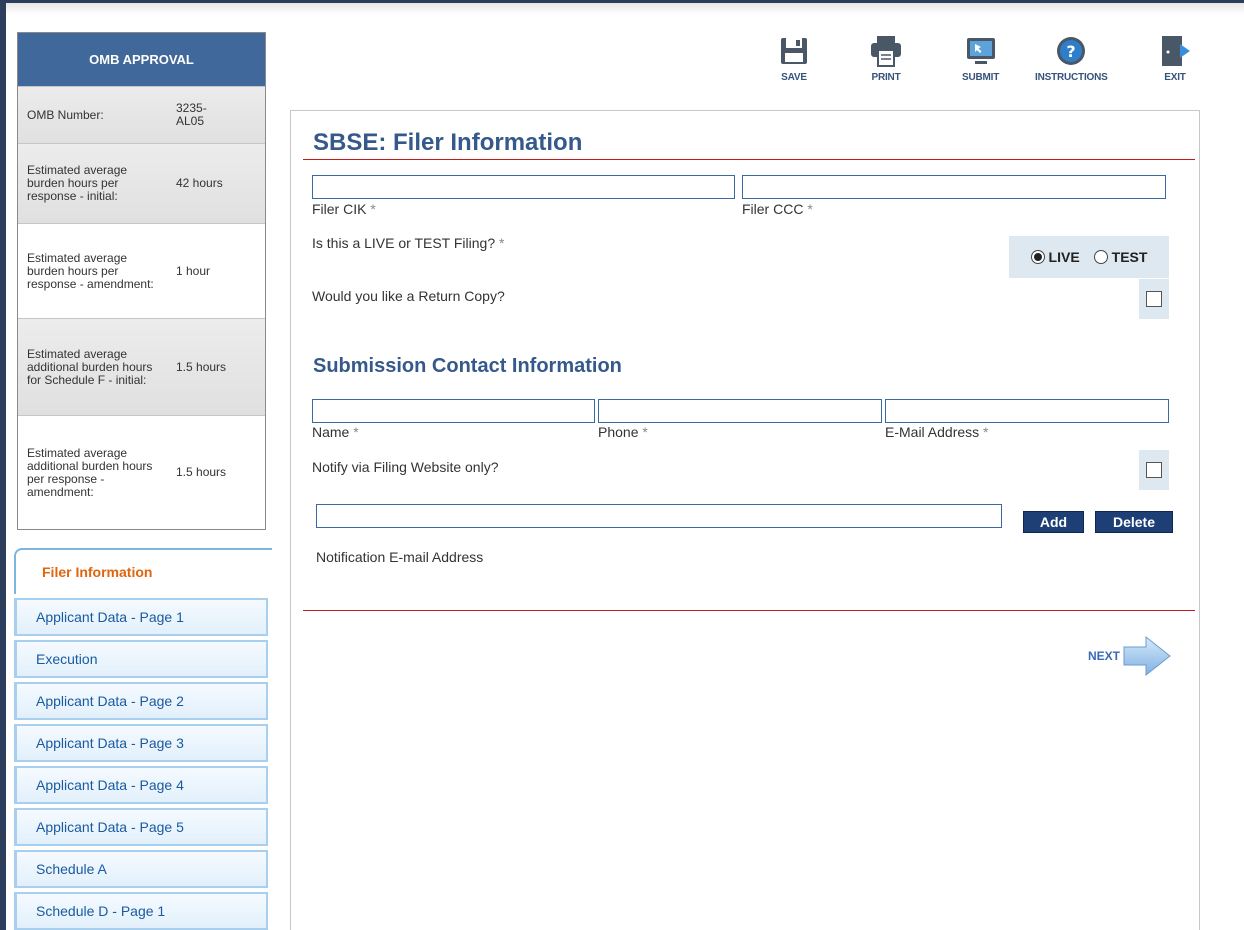 This screenshot has height=930, width=1244. What do you see at coordinates (932, 432) in the screenshot?
I see `email-label-text: E-Mail Address` at bounding box center [932, 432].